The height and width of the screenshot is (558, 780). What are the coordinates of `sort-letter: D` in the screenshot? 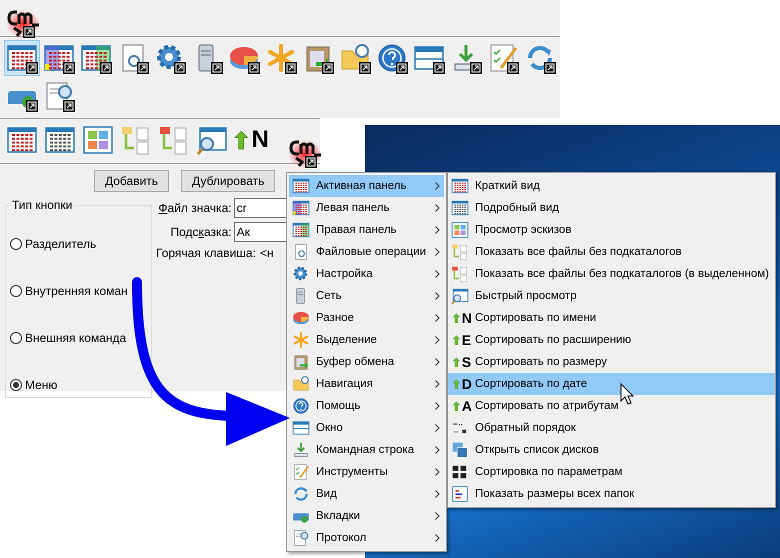 It's located at (467, 384).